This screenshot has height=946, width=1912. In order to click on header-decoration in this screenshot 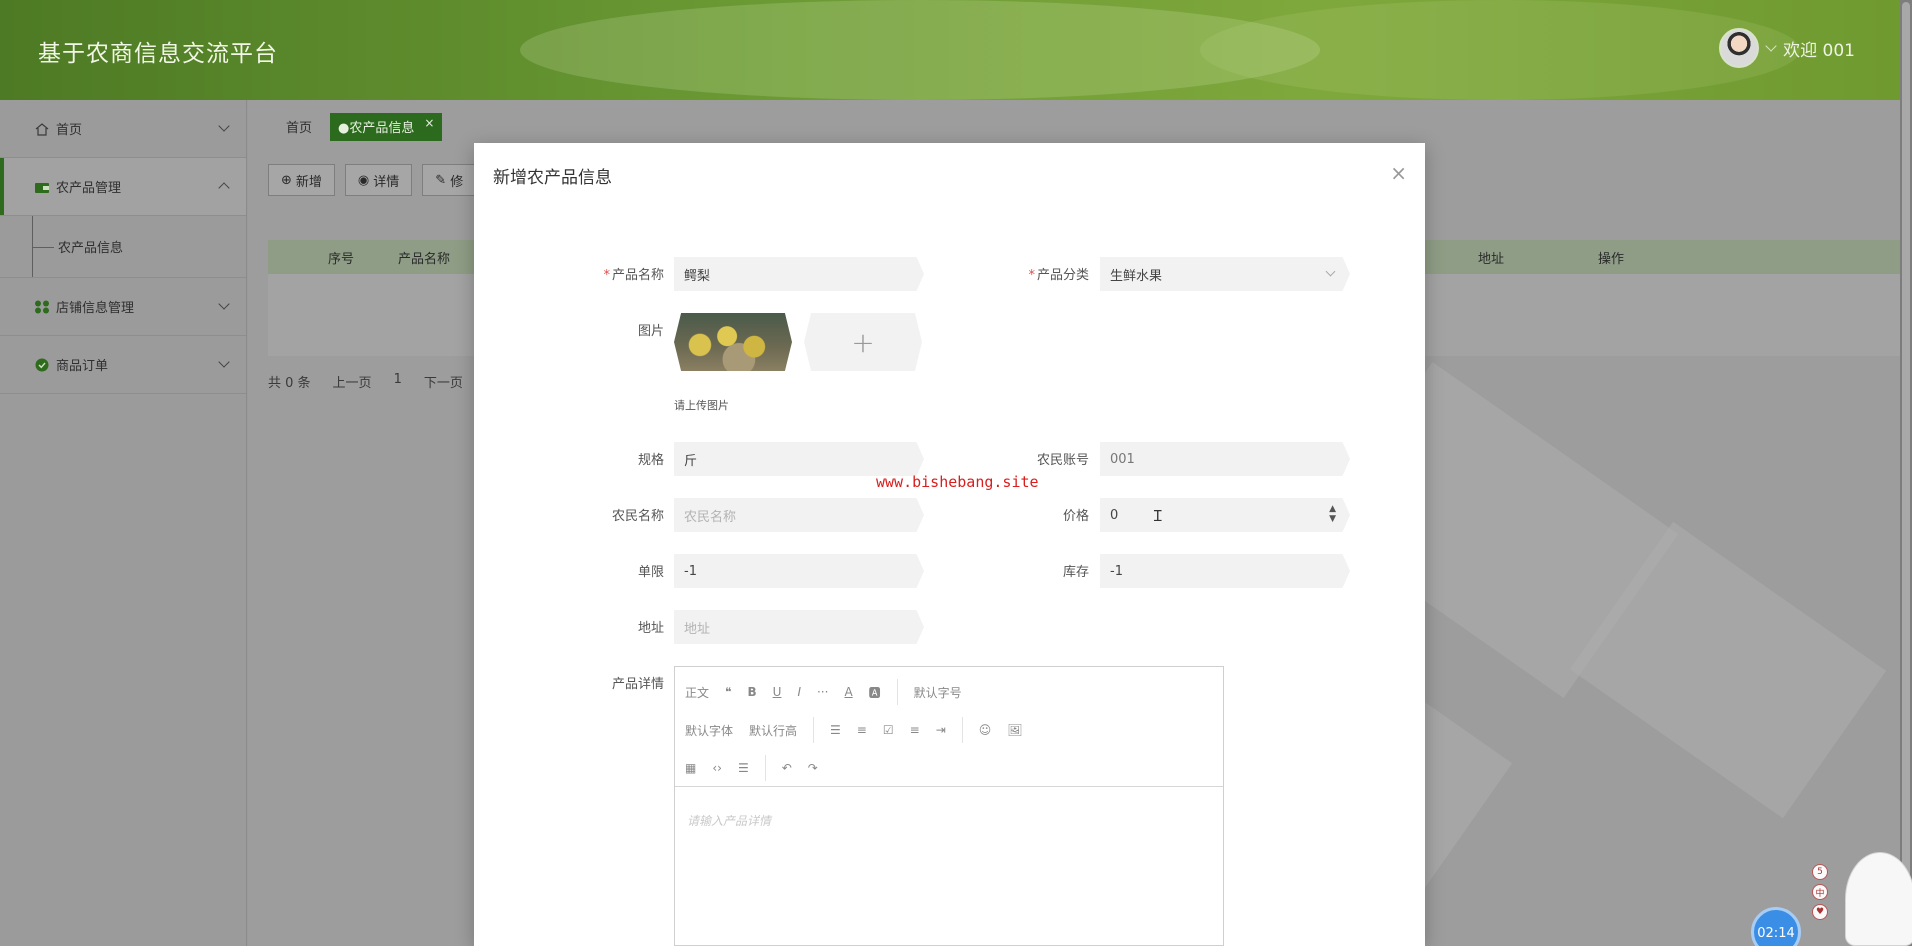, I will do `click(1500, 50)`.